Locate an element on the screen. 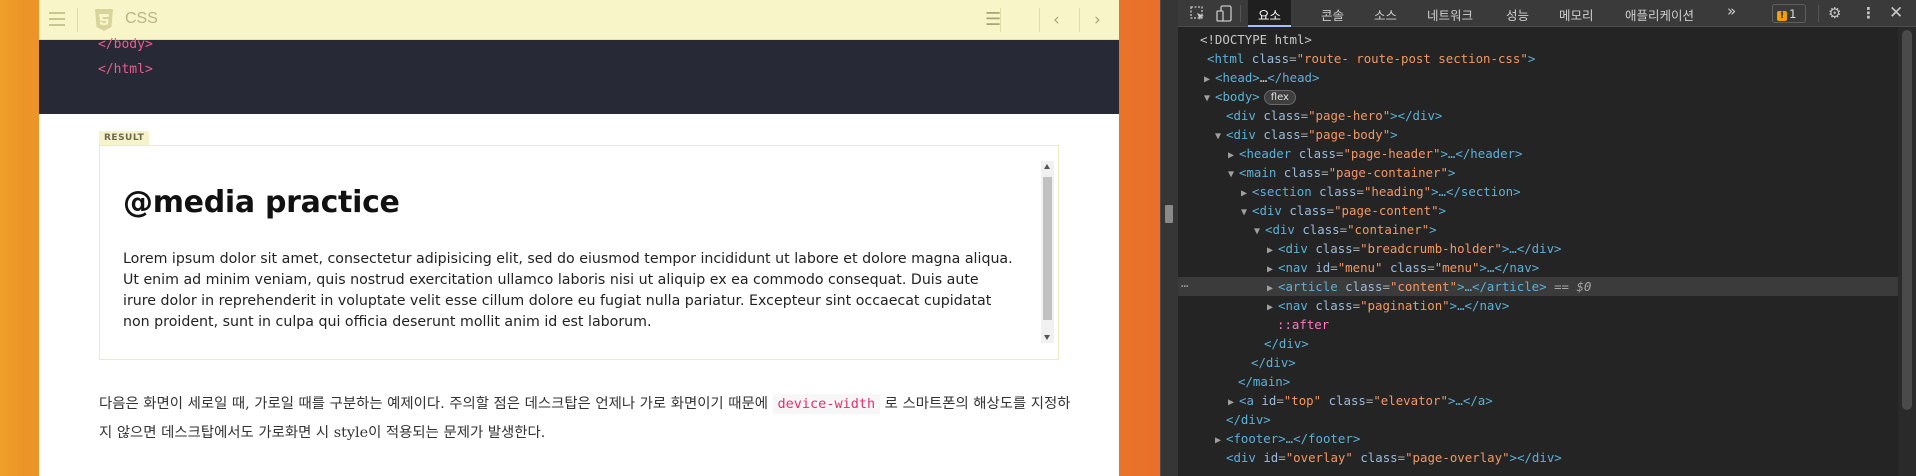 This screenshot has height=476, width=1916. warning-icon: ! is located at coordinates (1782, 16).